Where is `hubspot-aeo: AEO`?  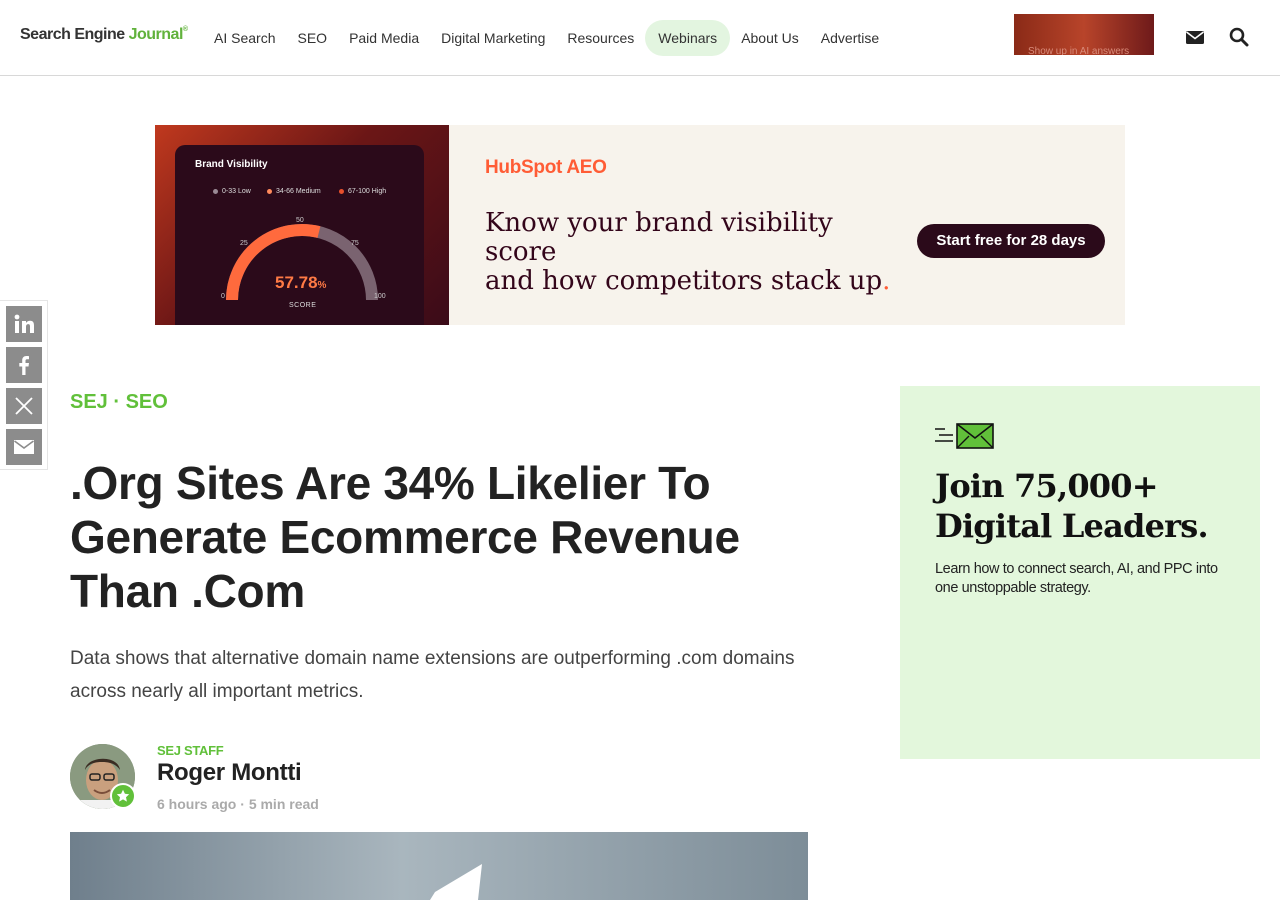
hubspot-aeo: AEO is located at coordinates (586, 167).